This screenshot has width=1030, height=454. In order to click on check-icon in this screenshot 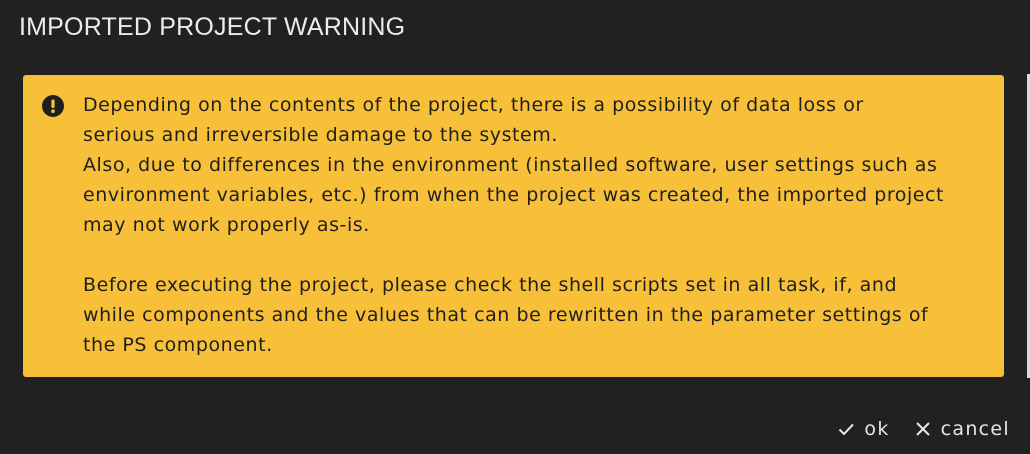, I will do `click(846, 429)`.